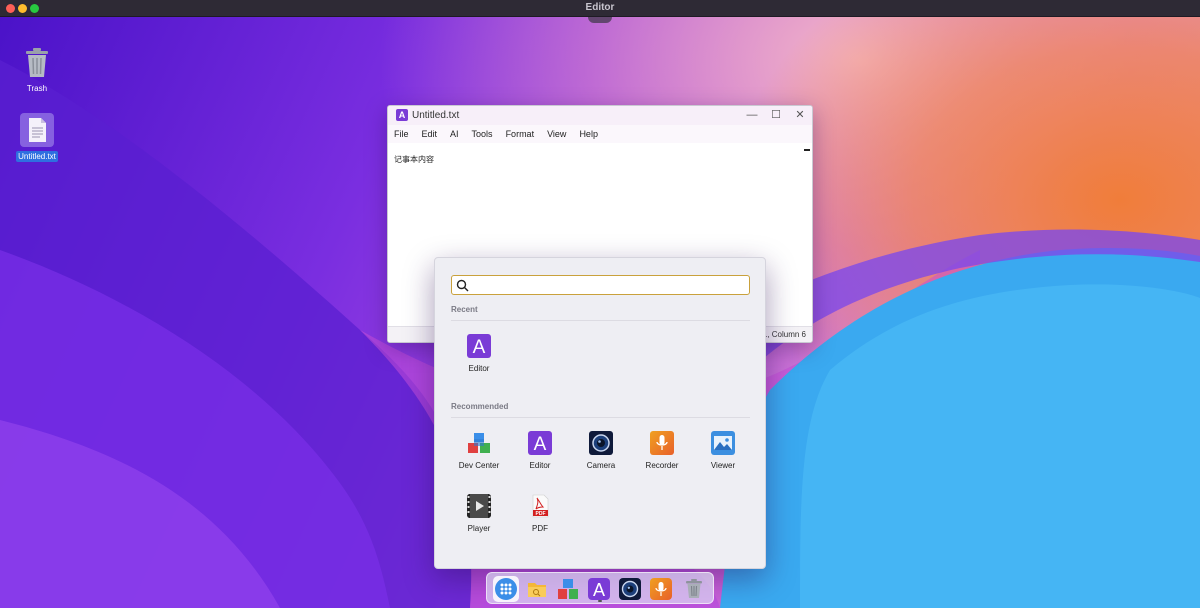 This screenshot has height=608, width=1200. What do you see at coordinates (506, 589) in the screenshot?
I see `launcher-grid-icon` at bounding box center [506, 589].